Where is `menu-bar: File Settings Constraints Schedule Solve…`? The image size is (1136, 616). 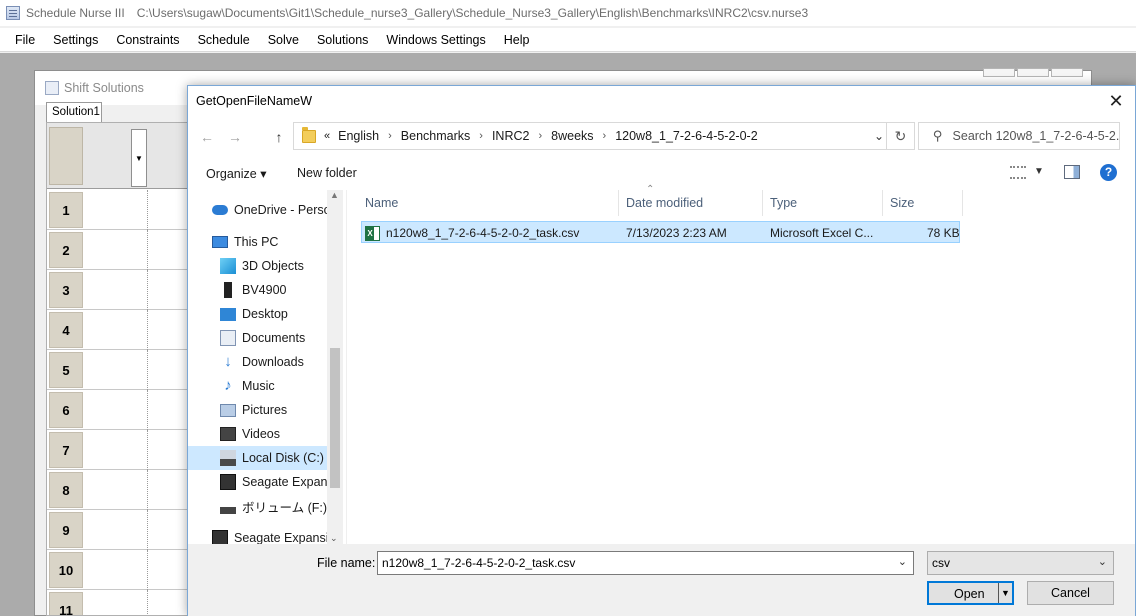 menu-bar: File Settings Constraints Schedule Solve… is located at coordinates (568, 40).